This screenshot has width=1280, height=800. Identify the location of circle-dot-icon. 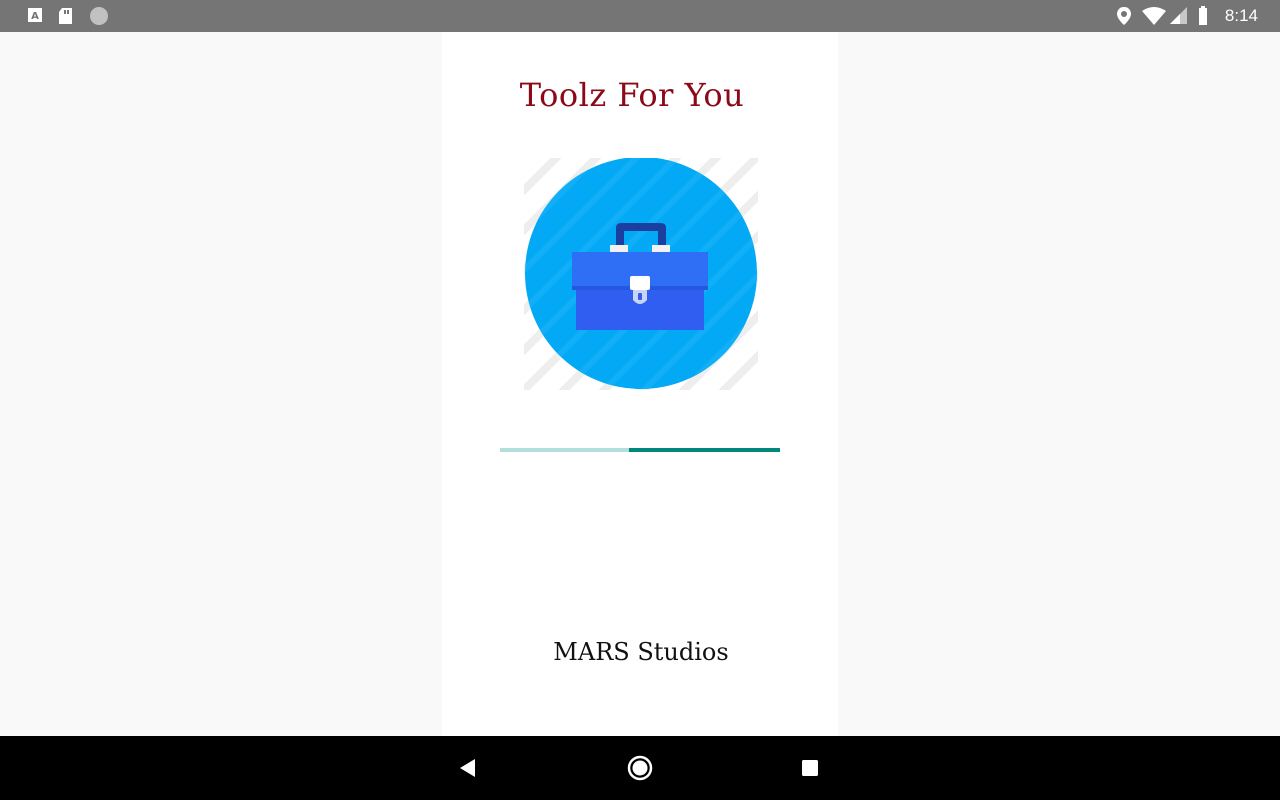
(99, 16).